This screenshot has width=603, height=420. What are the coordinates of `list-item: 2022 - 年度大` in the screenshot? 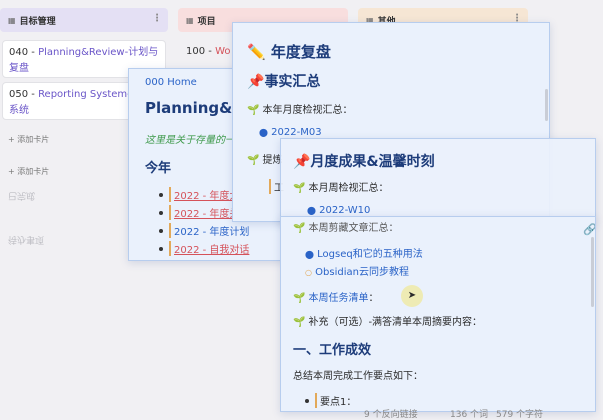 It's located at (199, 194).